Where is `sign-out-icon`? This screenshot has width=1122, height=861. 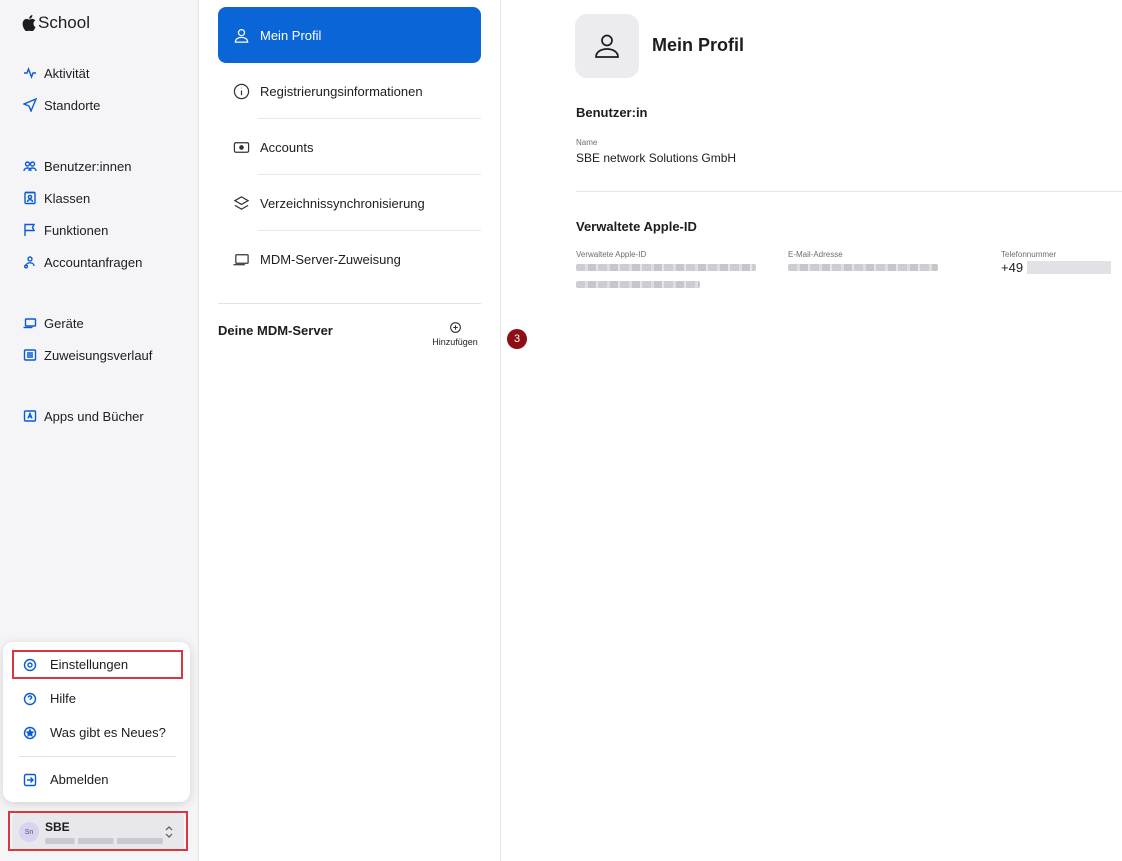
sign-out-icon is located at coordinates (30, 780).